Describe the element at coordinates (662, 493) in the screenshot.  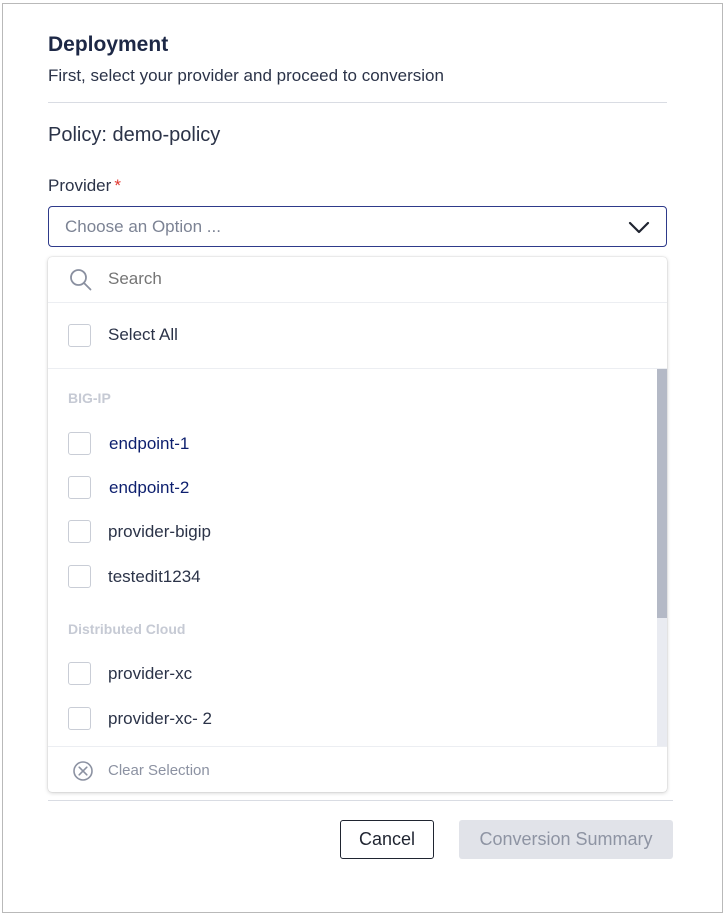
I see `scrollbar-thumb` at that location.